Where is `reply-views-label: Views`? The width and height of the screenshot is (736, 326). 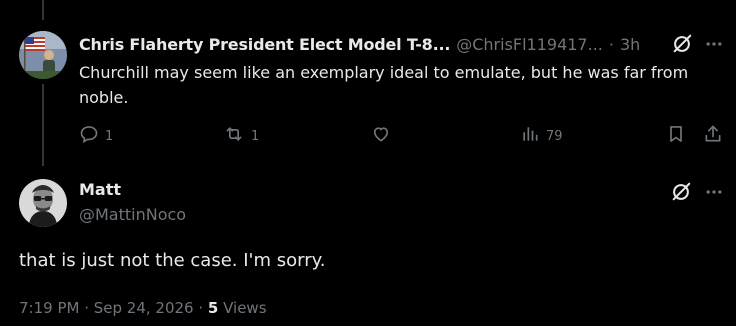 reply-views-label: Views is located at coordinates (242, 308).